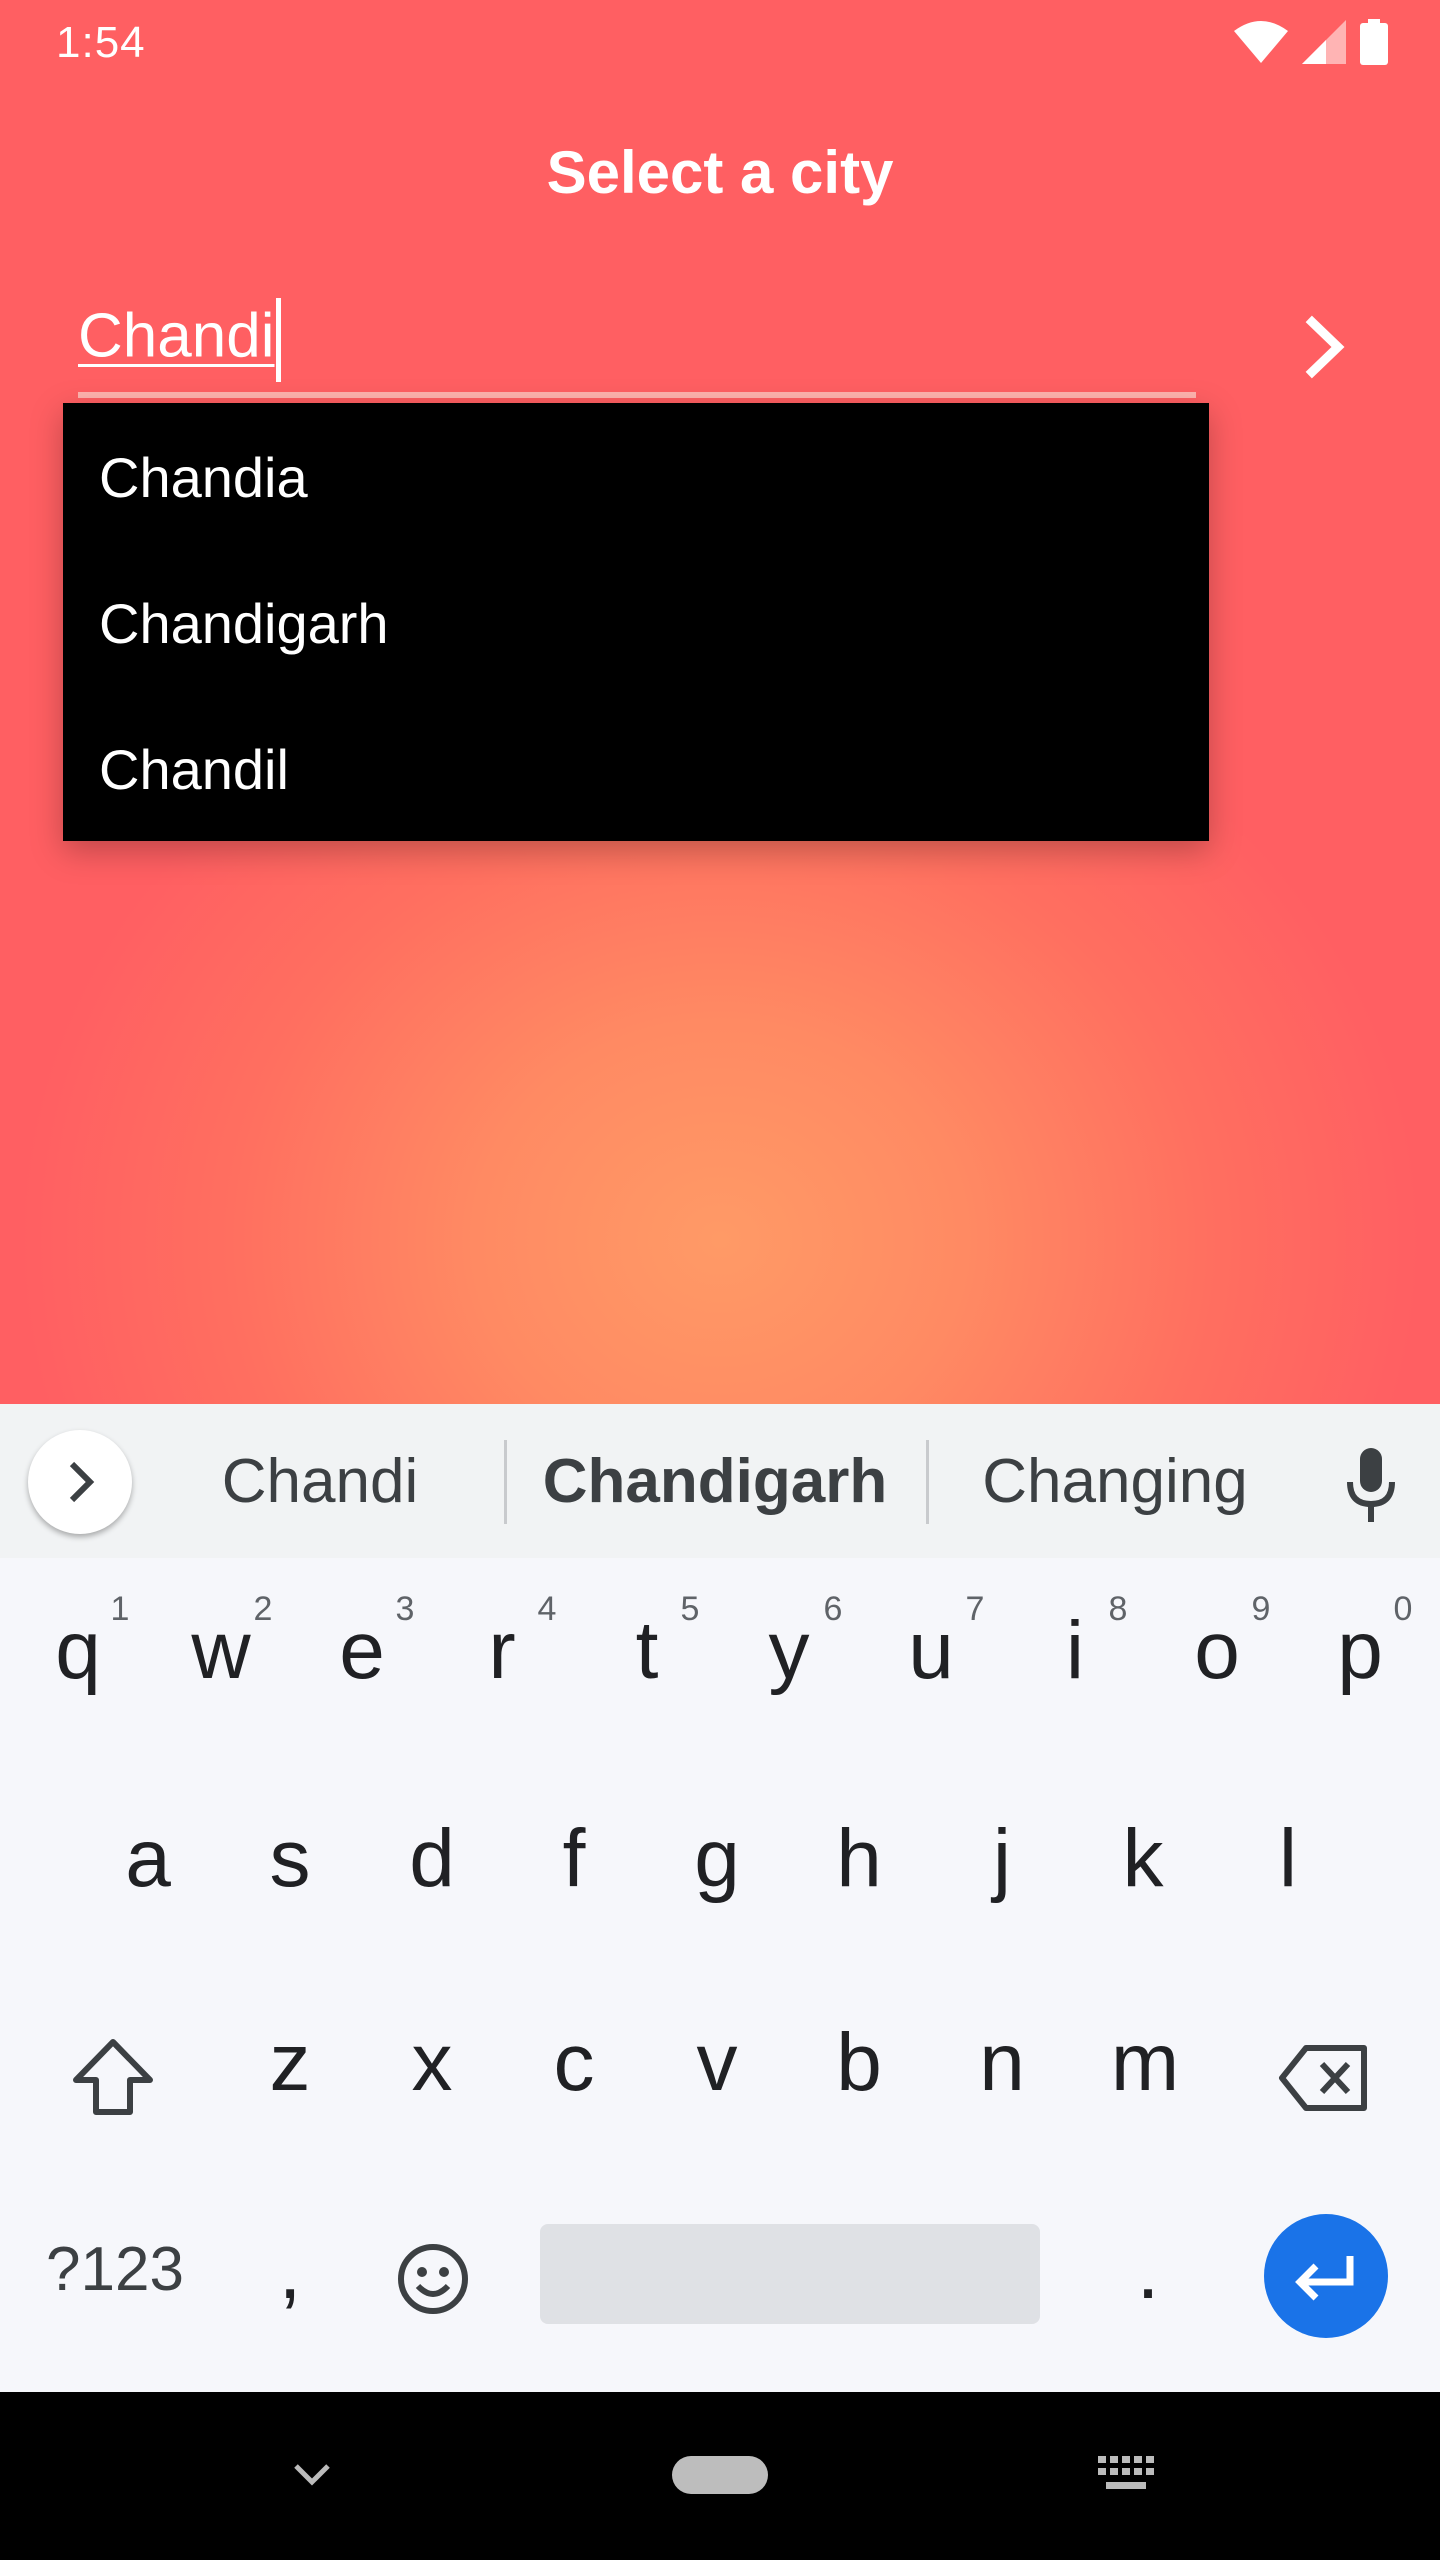 The height and width of the screenshot is (2560, 1440). Describe the element at coordinates (433, 2279) in the screenshot. I see `emoji-icon` at that location.